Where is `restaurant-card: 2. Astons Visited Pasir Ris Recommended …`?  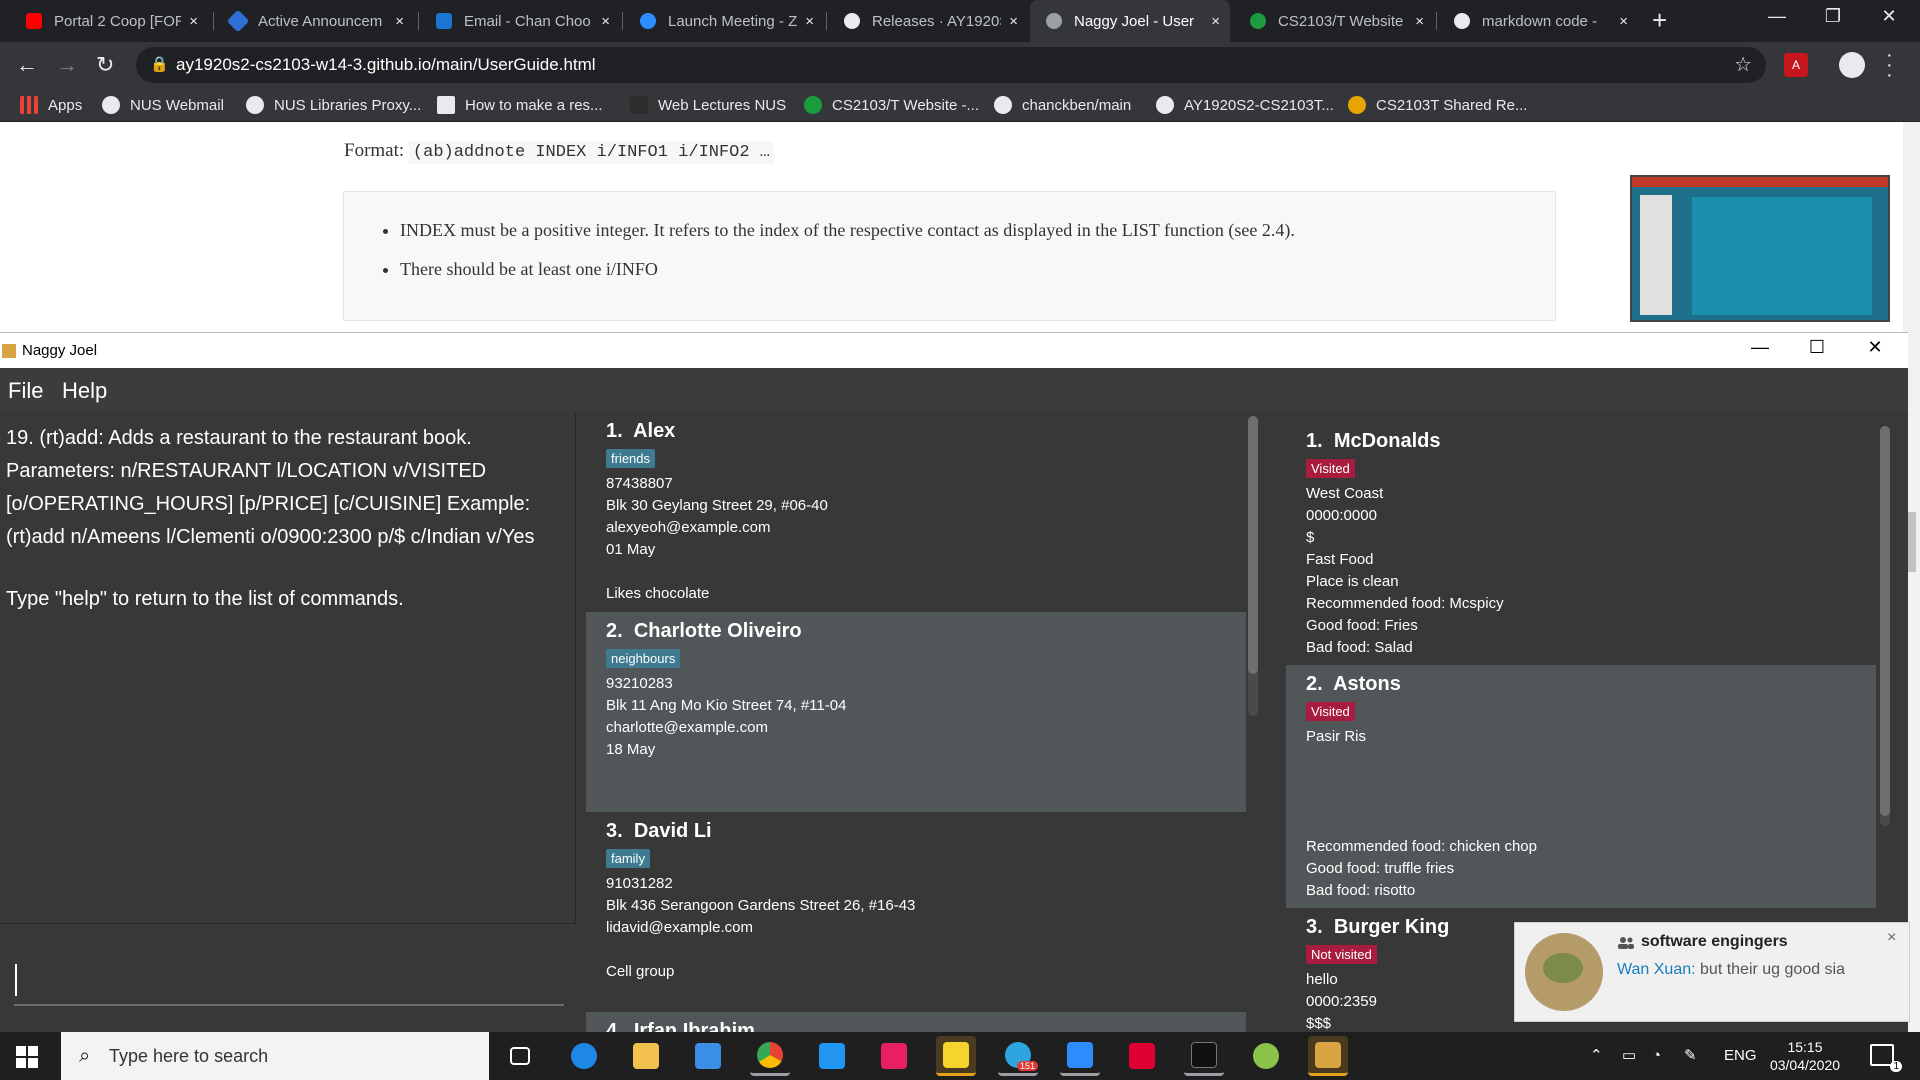 restaurant-card: 2. Astons Visited Pasir Ris Recommended … is located at coordinates (1581, 786).